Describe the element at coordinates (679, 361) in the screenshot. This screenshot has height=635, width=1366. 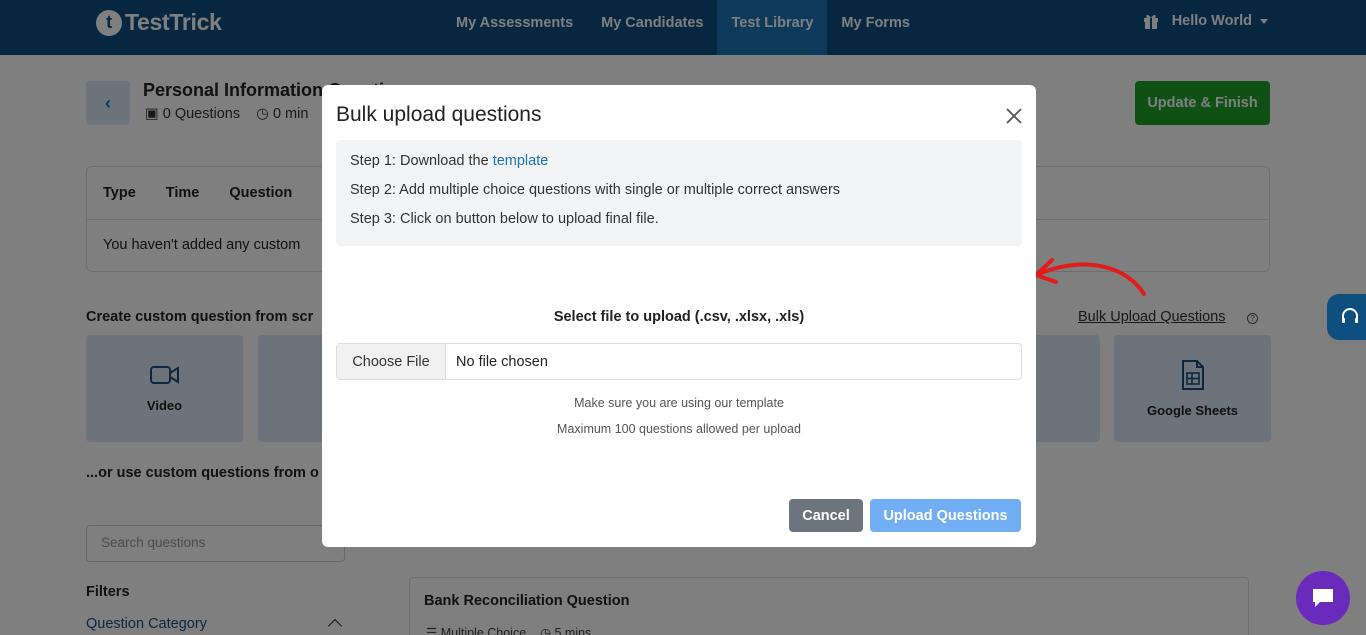
I see `file-input: Choose File No file chosen` at that location.